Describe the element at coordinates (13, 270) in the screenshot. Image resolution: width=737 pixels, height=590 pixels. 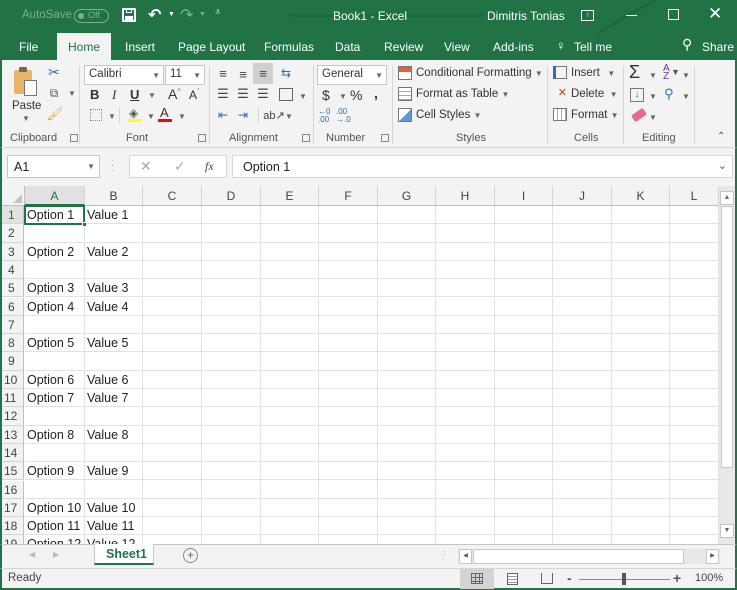
I see `row-header: 4` at that location.